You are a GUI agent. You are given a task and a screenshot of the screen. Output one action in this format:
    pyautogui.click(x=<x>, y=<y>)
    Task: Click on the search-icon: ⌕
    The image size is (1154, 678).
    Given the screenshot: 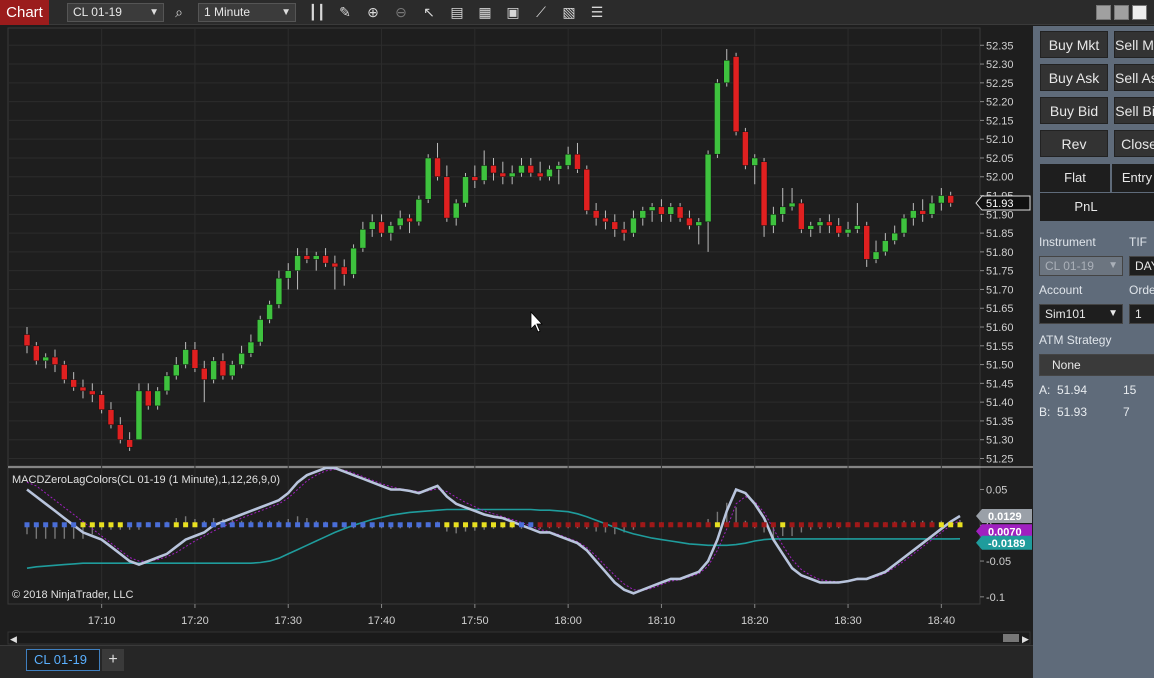 What is the action you would take?
    pyautogui.click(x=179, y=12)
    